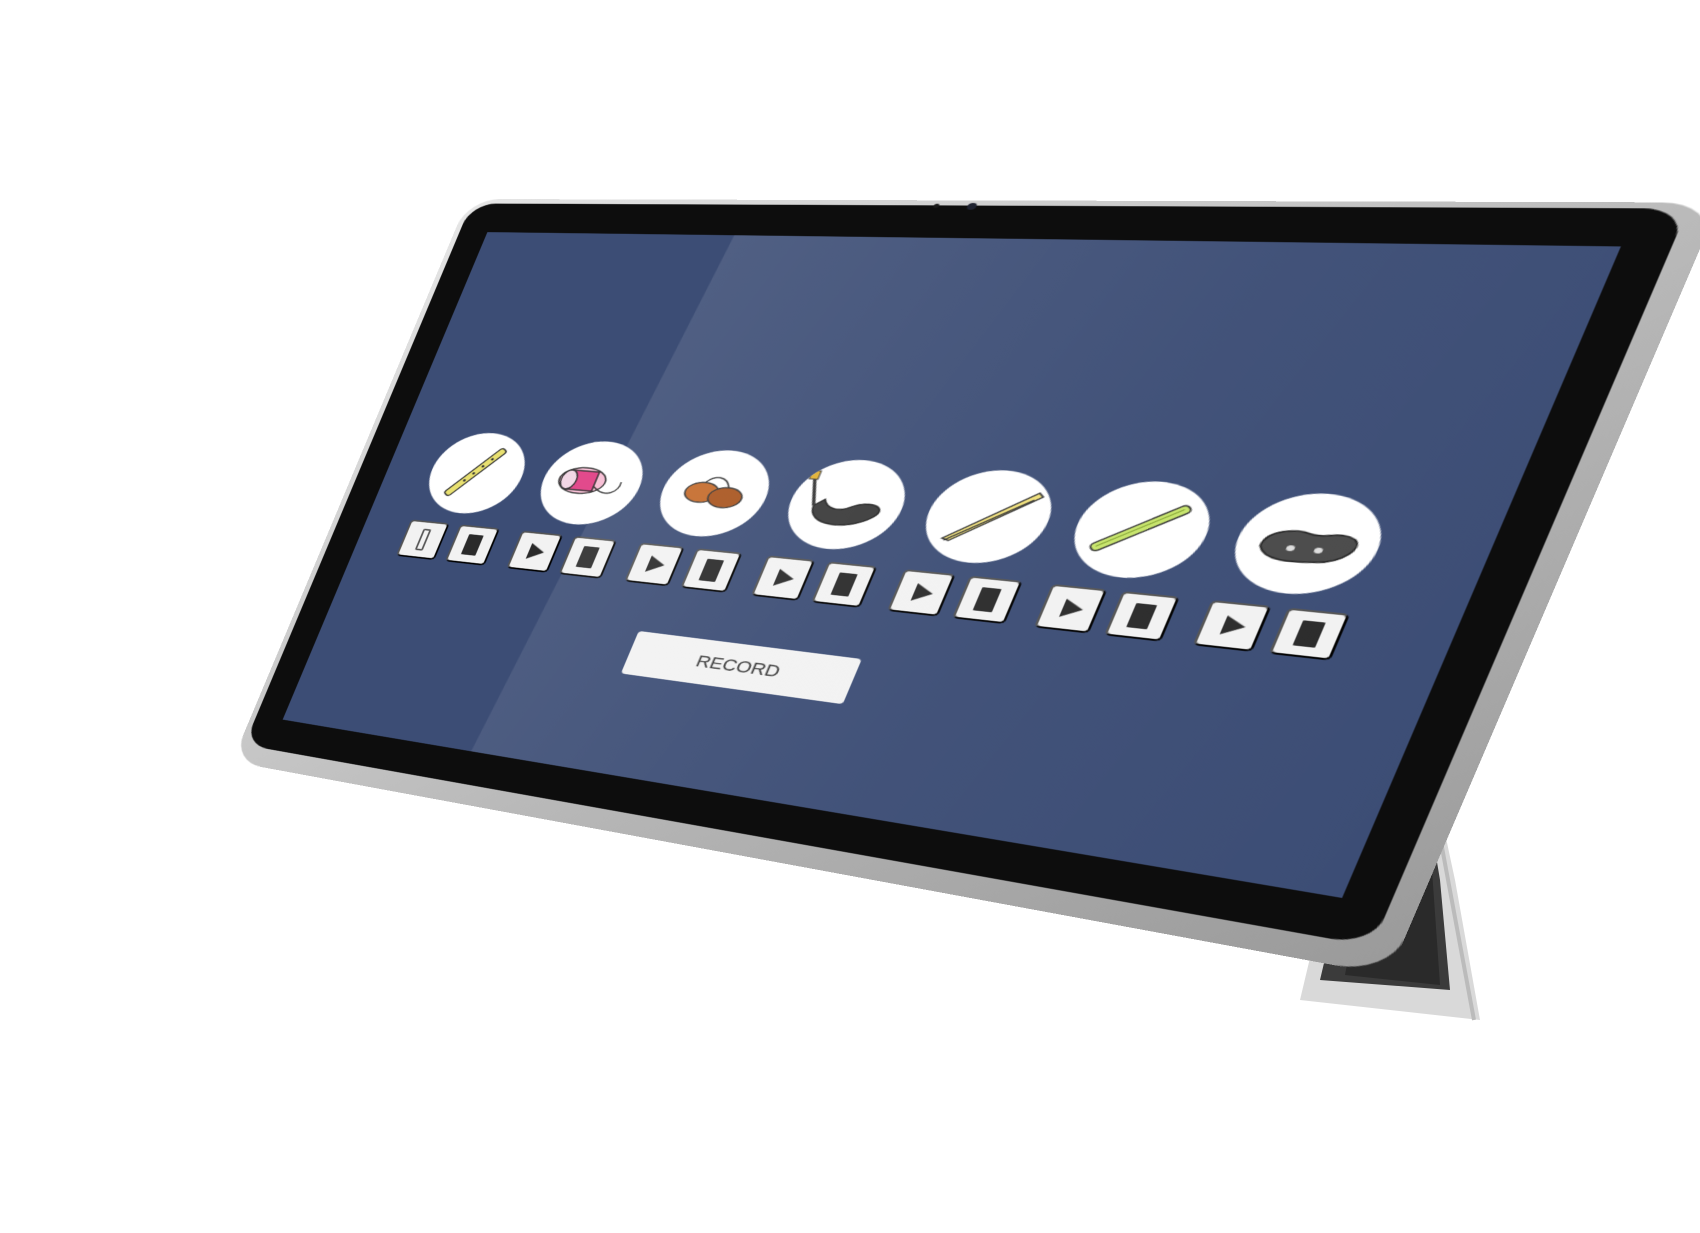  I want to click on record-button: RECORD, so click(741, 667).